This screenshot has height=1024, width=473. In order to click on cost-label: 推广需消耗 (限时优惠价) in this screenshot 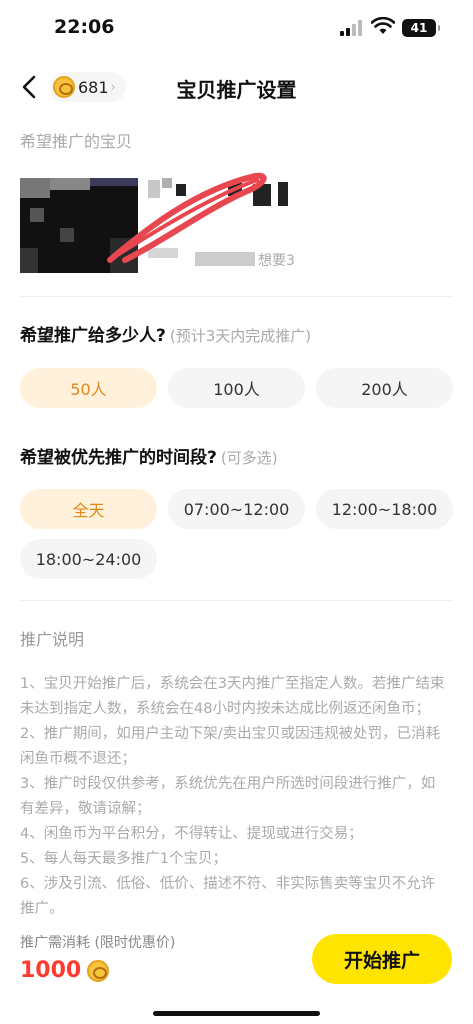, I will do `click(98, 943)`.